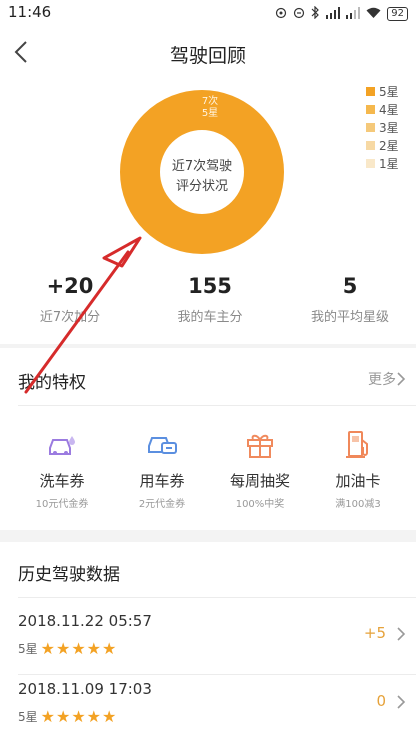  I want to click on privilege-desc: 10元代金券, so click(62, 504).